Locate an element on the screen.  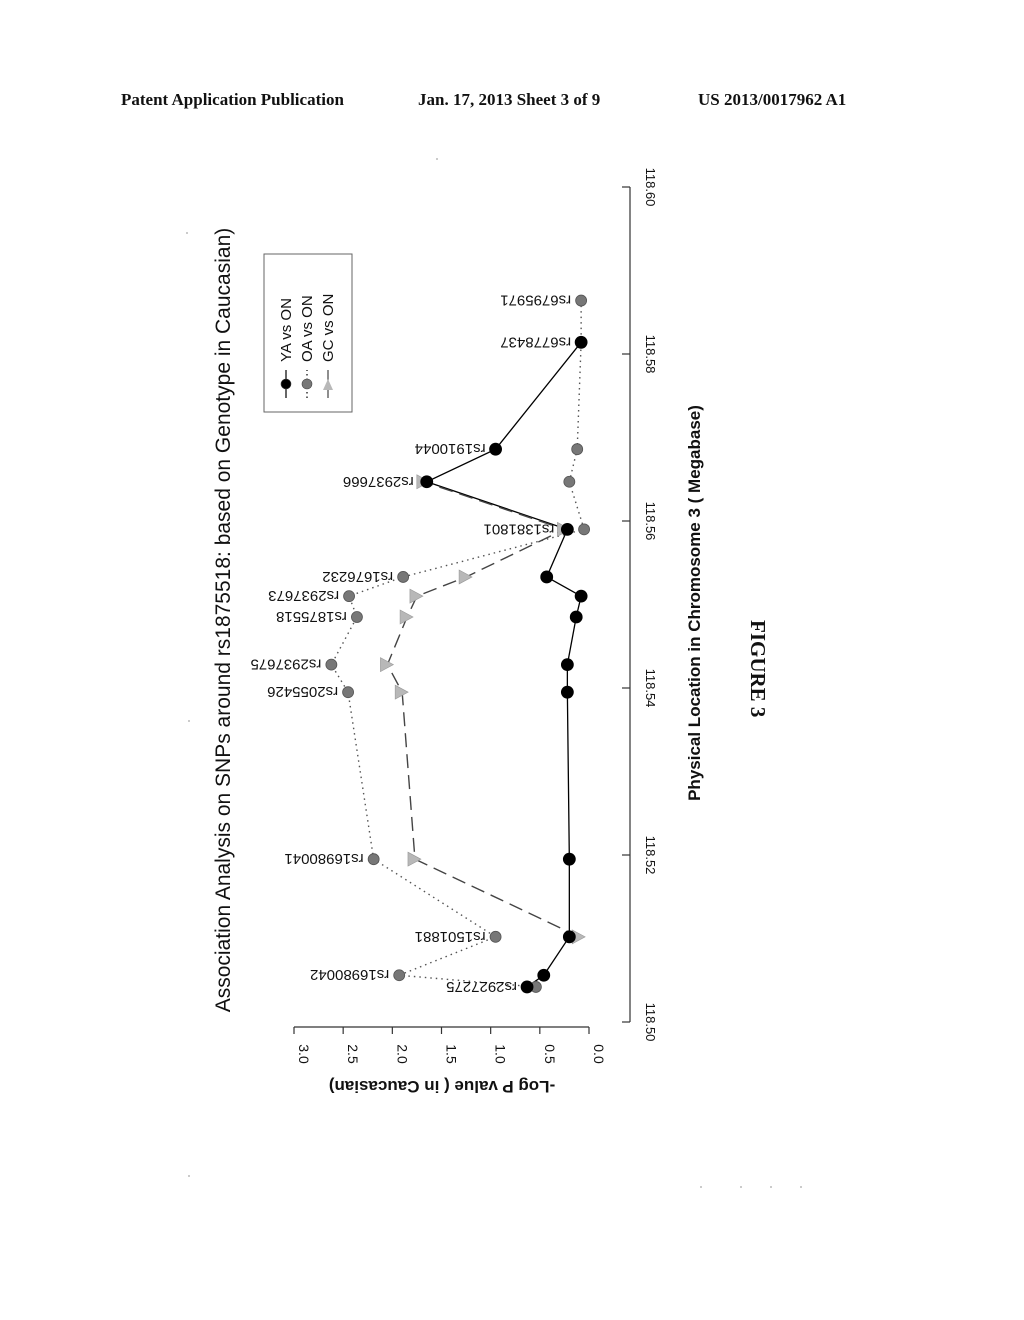
y-tick-label: 1.5 is located at coordinates (452, 1054).